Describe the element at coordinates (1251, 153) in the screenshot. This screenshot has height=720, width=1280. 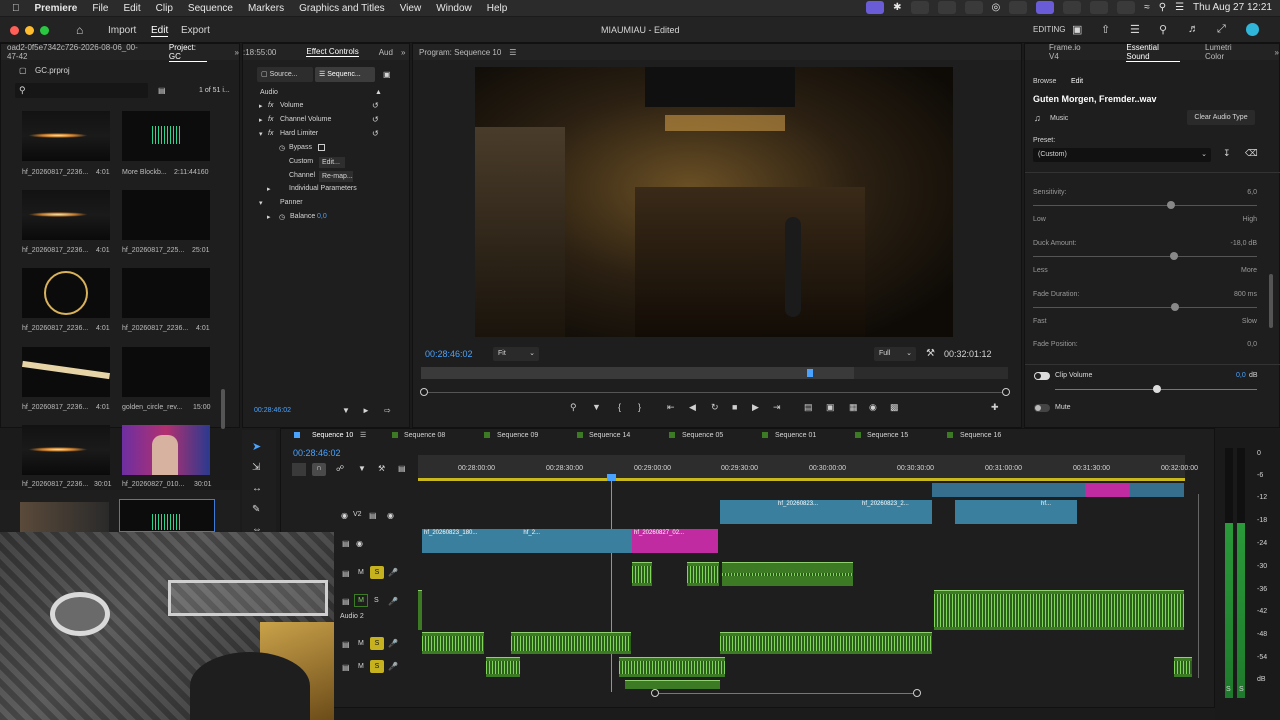
I see `delete-preset-icon: ⌫` at that location.